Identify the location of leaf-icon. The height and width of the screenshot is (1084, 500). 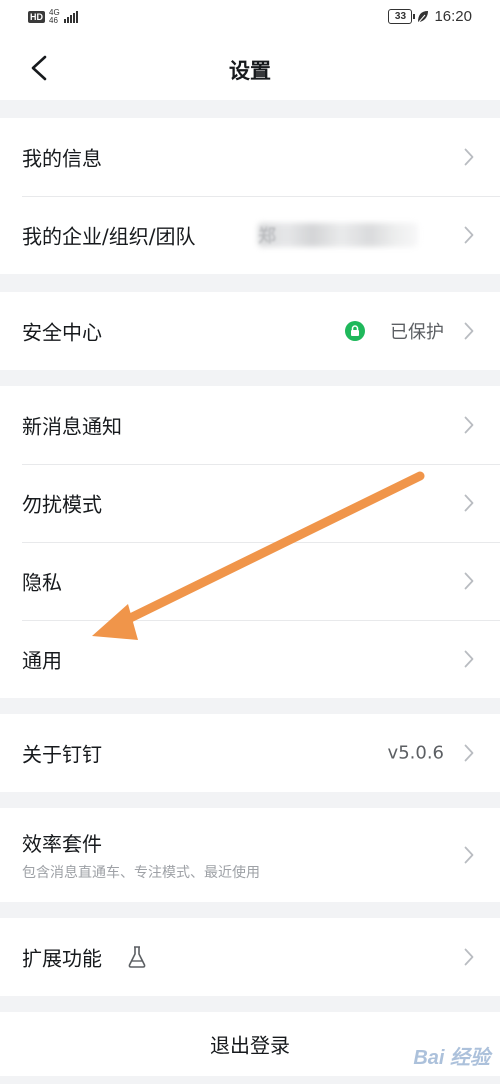
(423, 16).